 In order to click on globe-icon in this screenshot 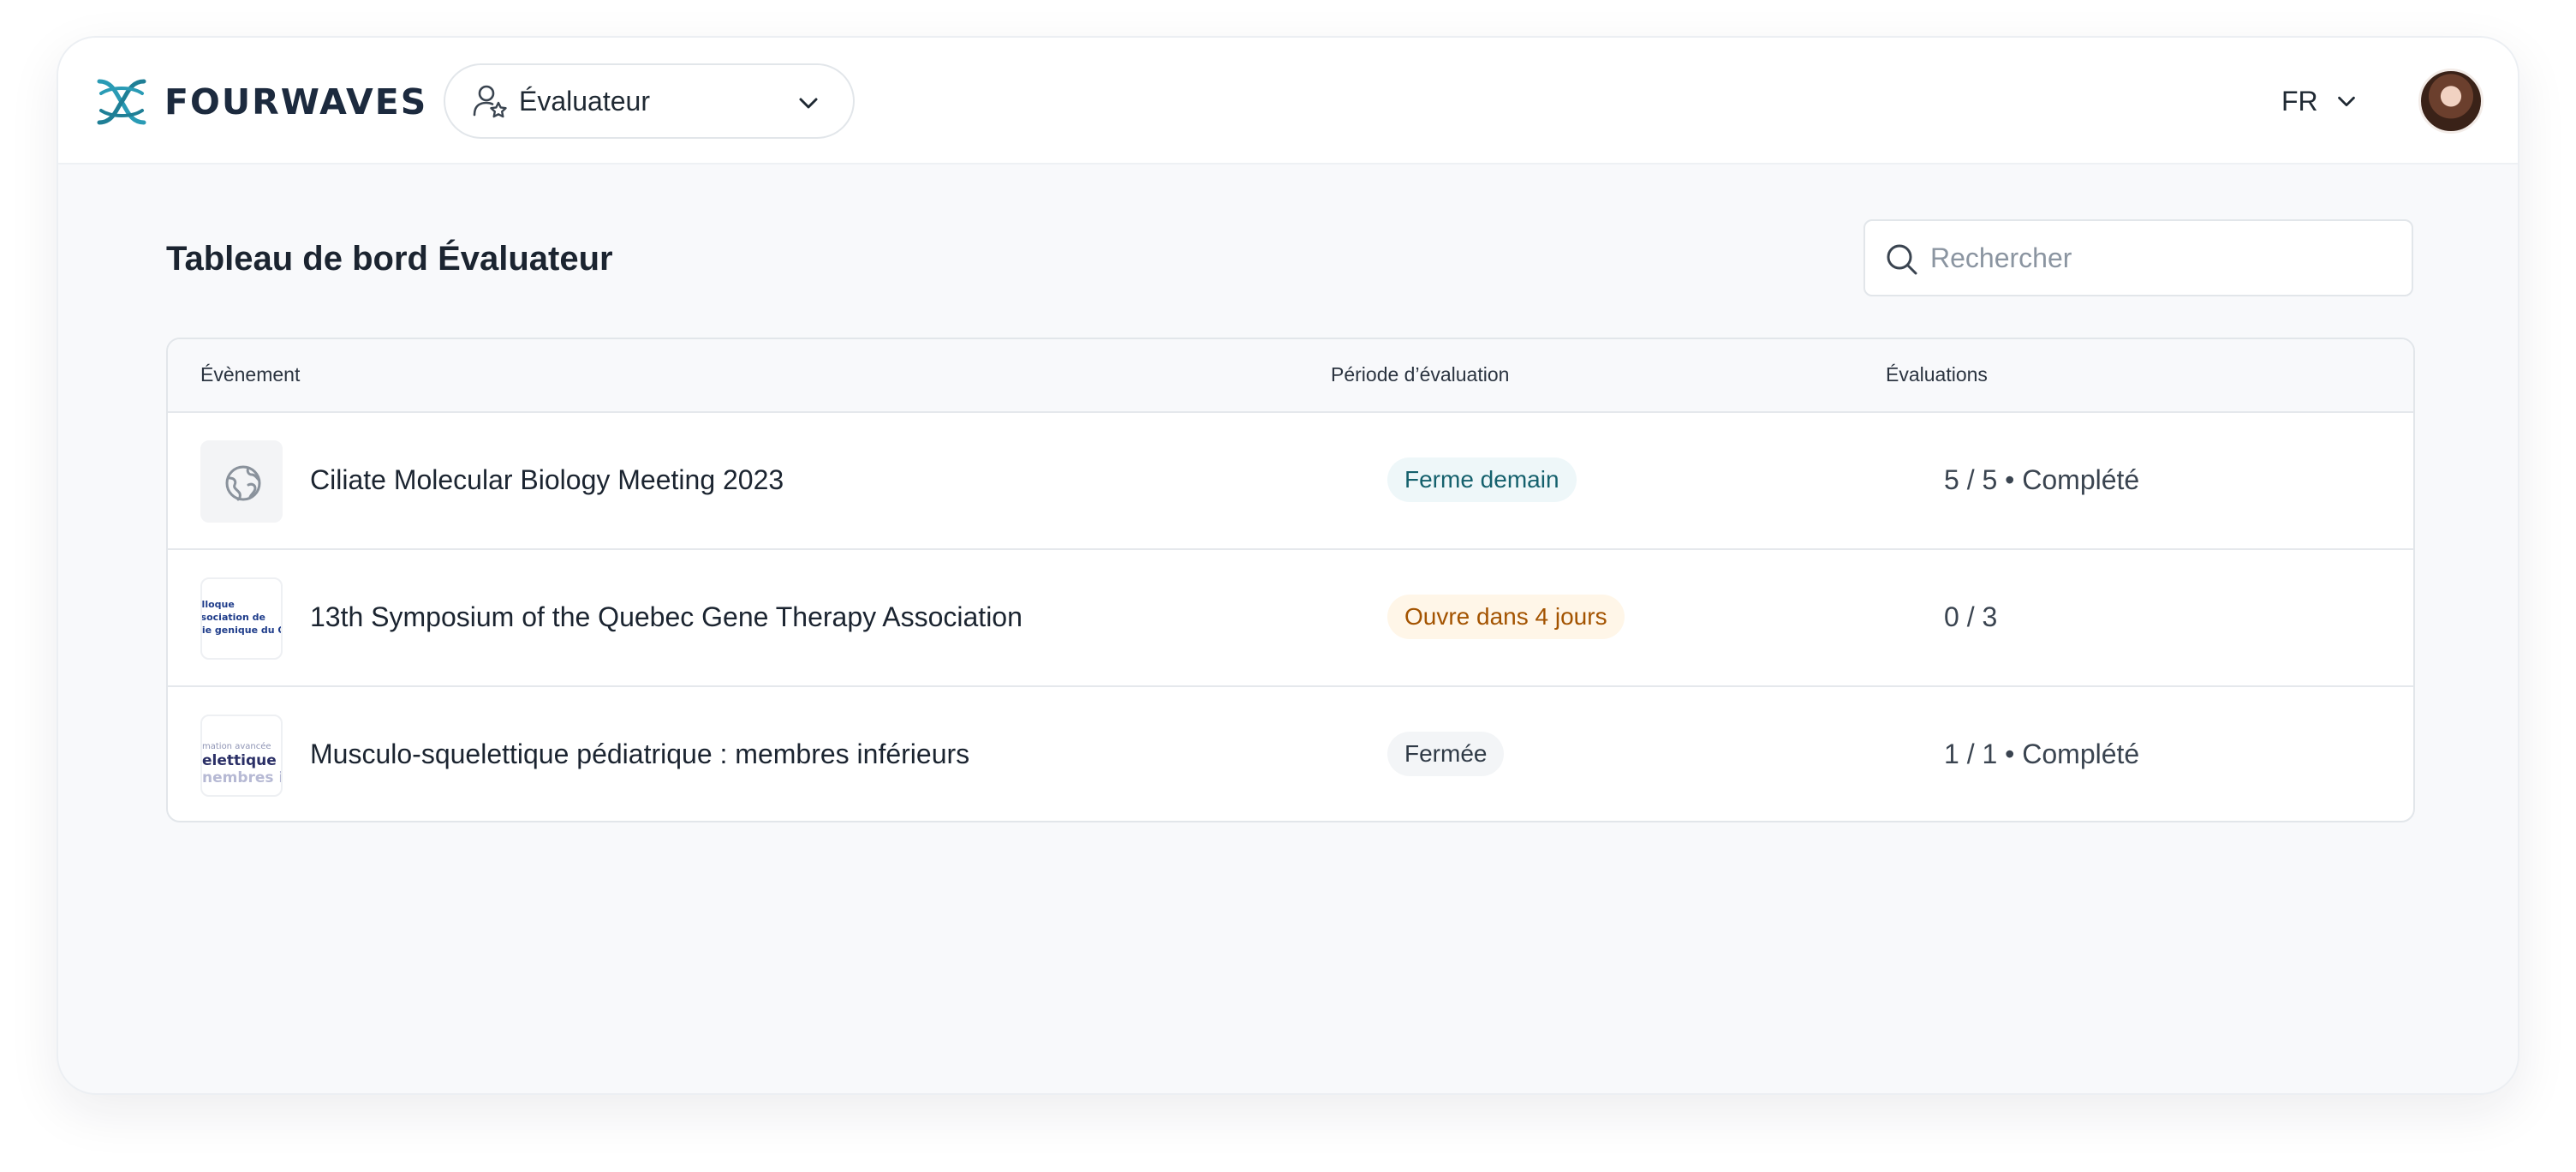, I will do `click(243, 483)`.